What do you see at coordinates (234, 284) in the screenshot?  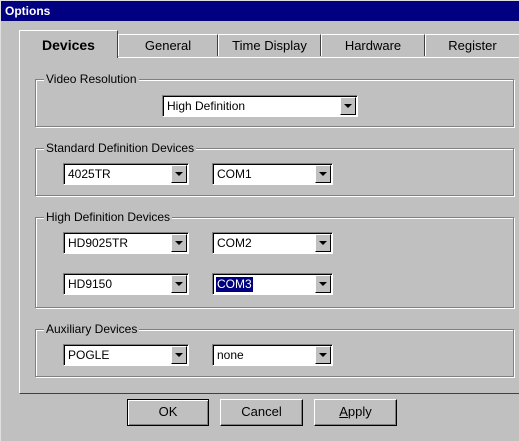 I see `hd-port-value-2: COM3` at bounding box center [234, 284].